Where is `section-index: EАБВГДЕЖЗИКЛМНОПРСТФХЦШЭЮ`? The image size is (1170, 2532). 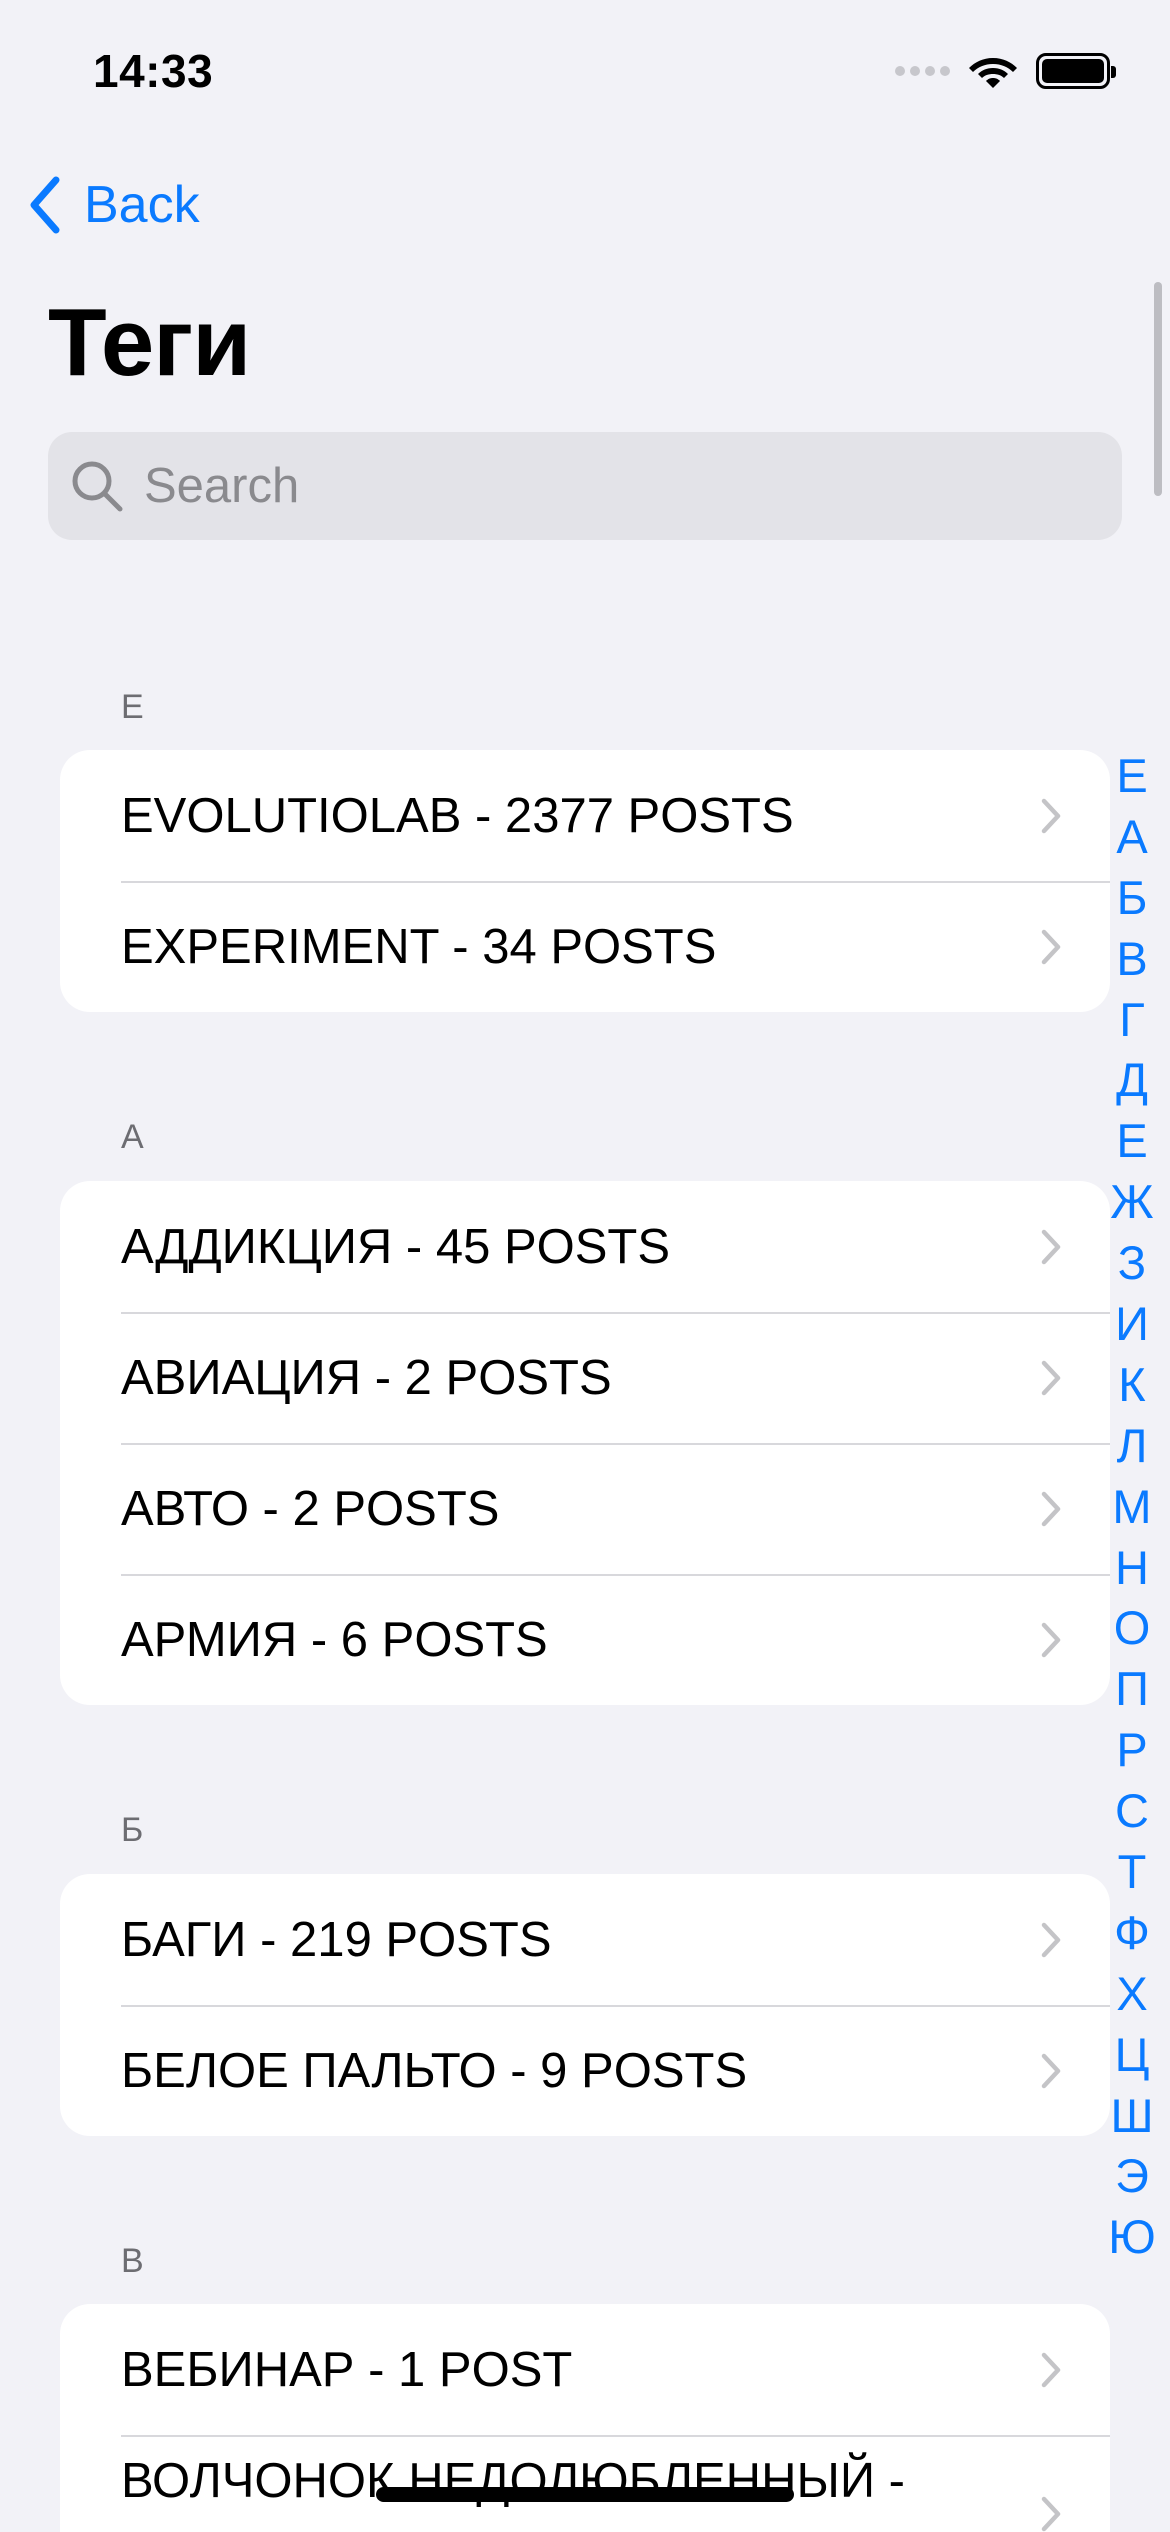
section-index: EАБВГДЕЖЗИКЛМНОПРСТФХЦШЭЮ is located at coordinates (1132, 1507).